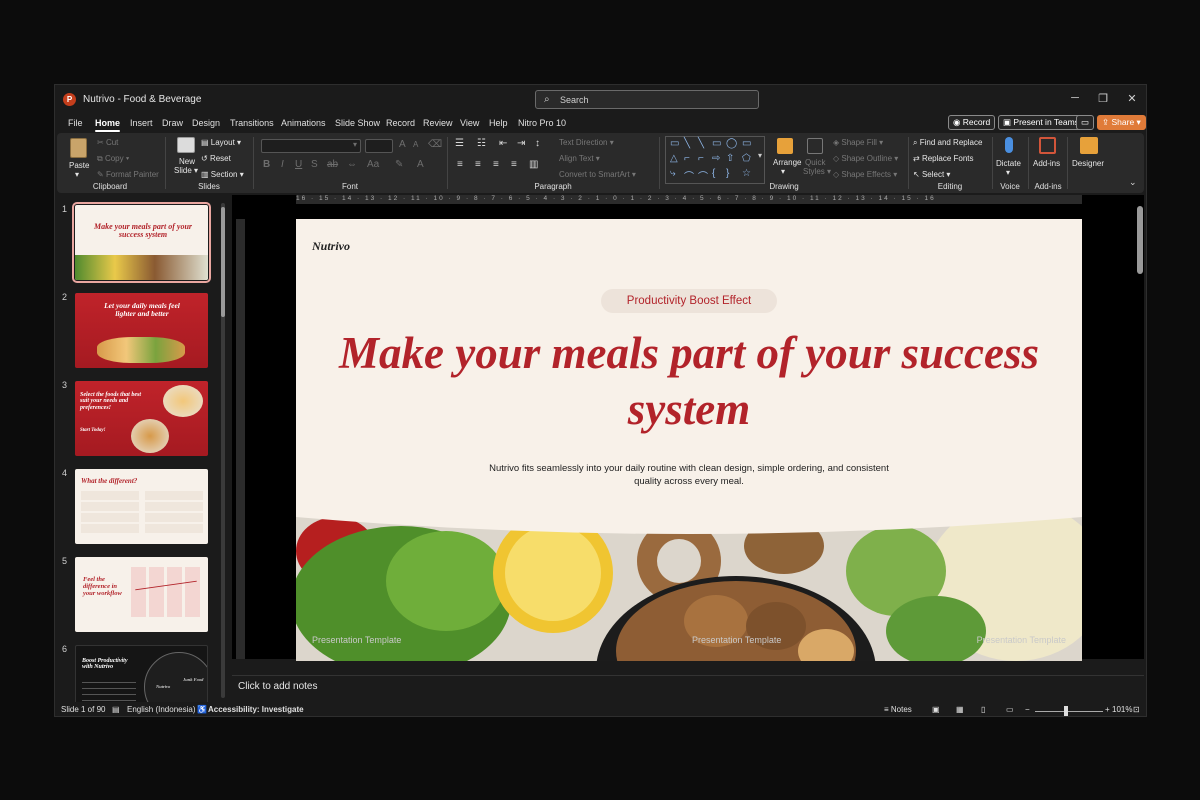 Image resolution: width=1200 pixels, height=800 pixels. What do you see at coordinates (357, 123) in the screenshot?
I see `tab-slide-show: Slide Show` at bounding box center [357, 123].